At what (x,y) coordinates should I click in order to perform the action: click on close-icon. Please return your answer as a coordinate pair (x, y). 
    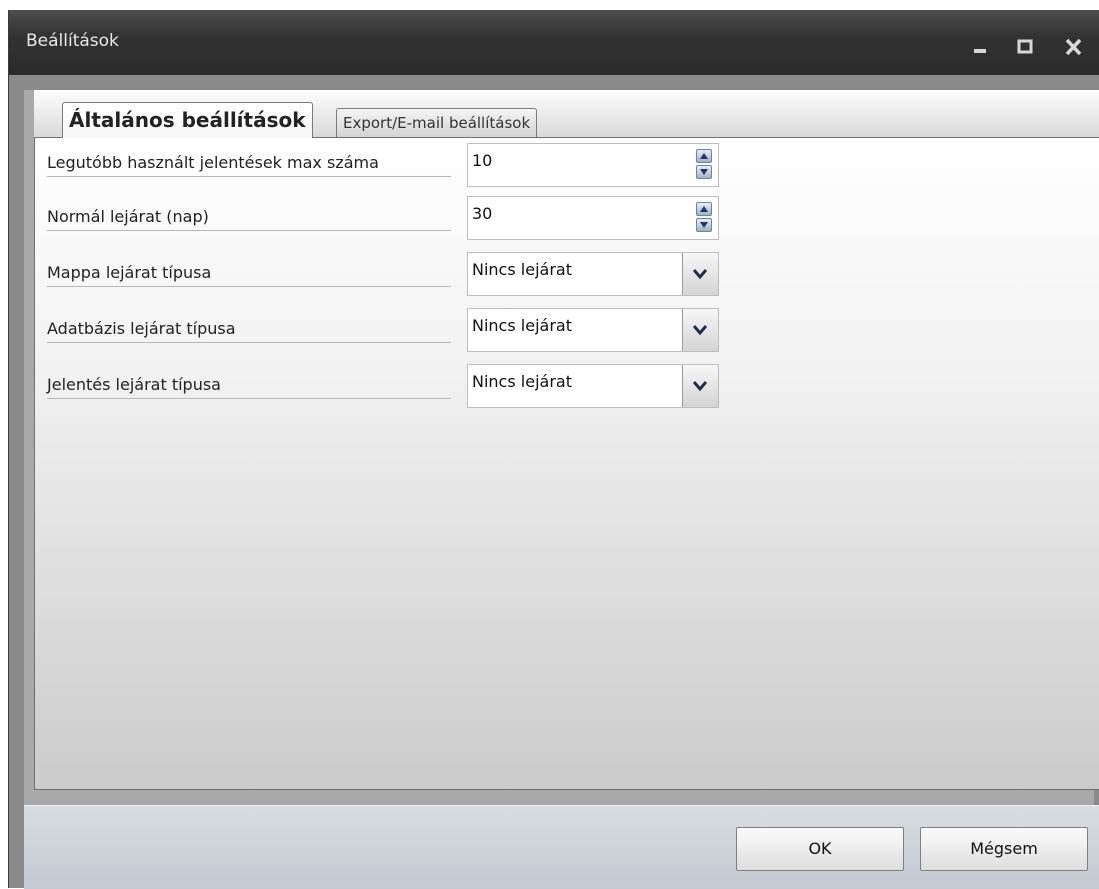
    Looking at the image, I should click on (1074, 47).